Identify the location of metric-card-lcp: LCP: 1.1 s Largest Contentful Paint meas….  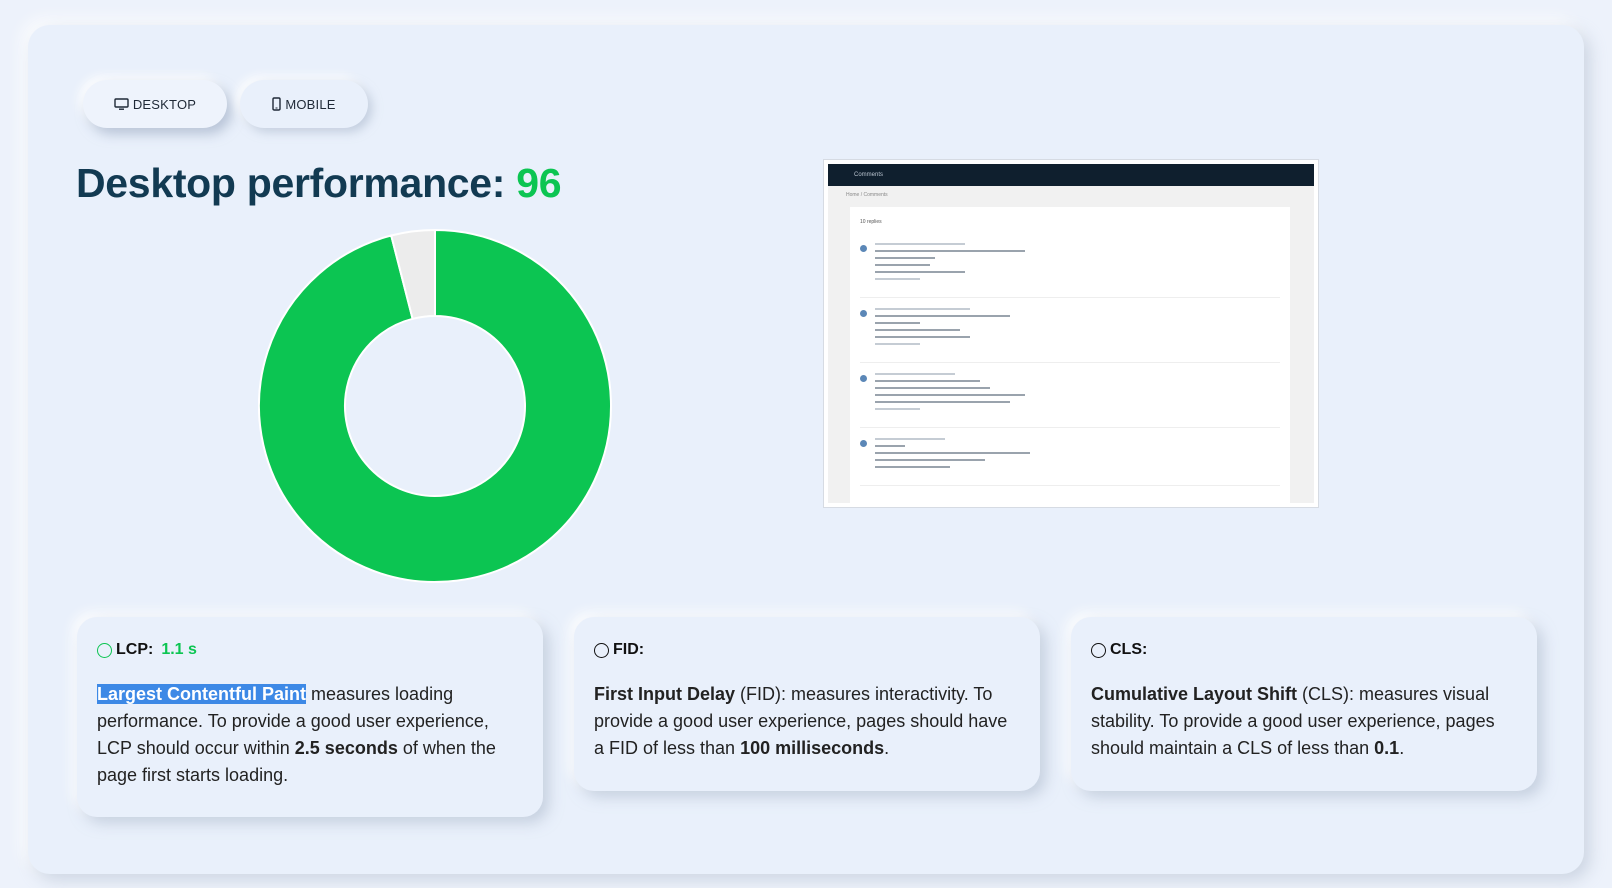
(310, 717).